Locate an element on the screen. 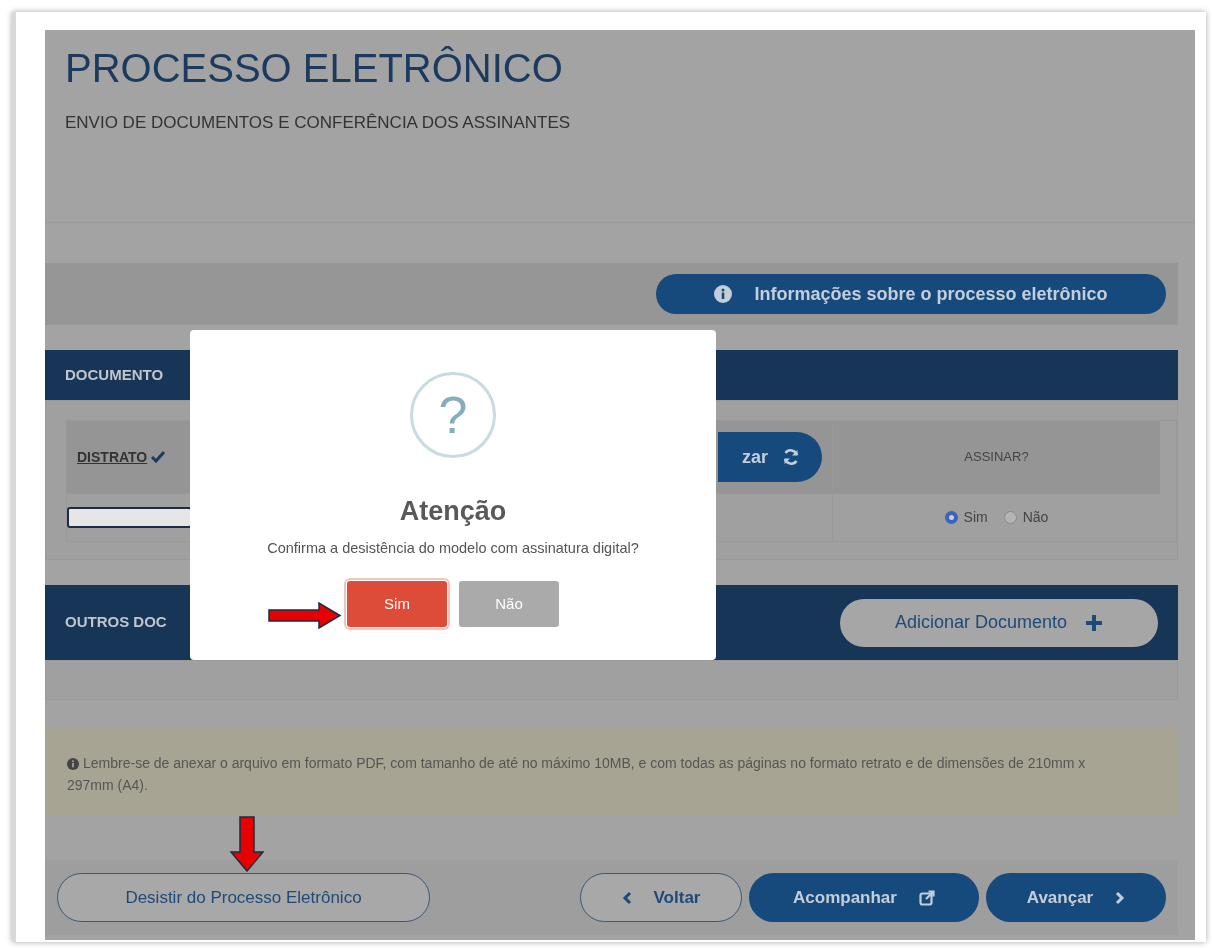 This screenshot has height=948, width=1212. arrow-drawing is located at coordinates (247, 844).